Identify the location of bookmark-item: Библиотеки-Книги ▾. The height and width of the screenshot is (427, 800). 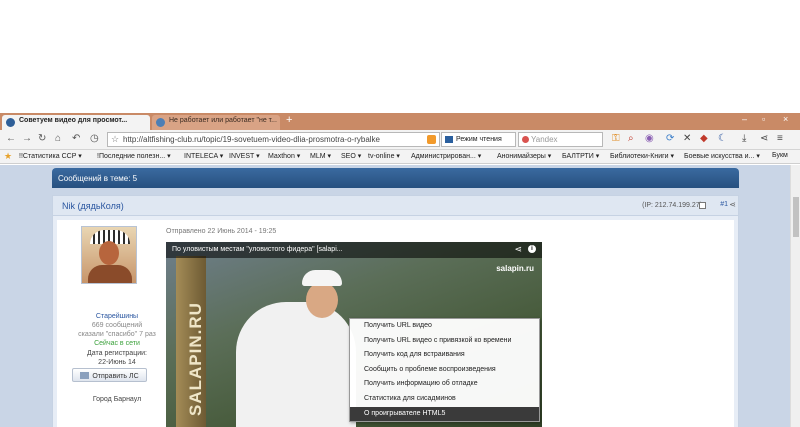
(642, 156).